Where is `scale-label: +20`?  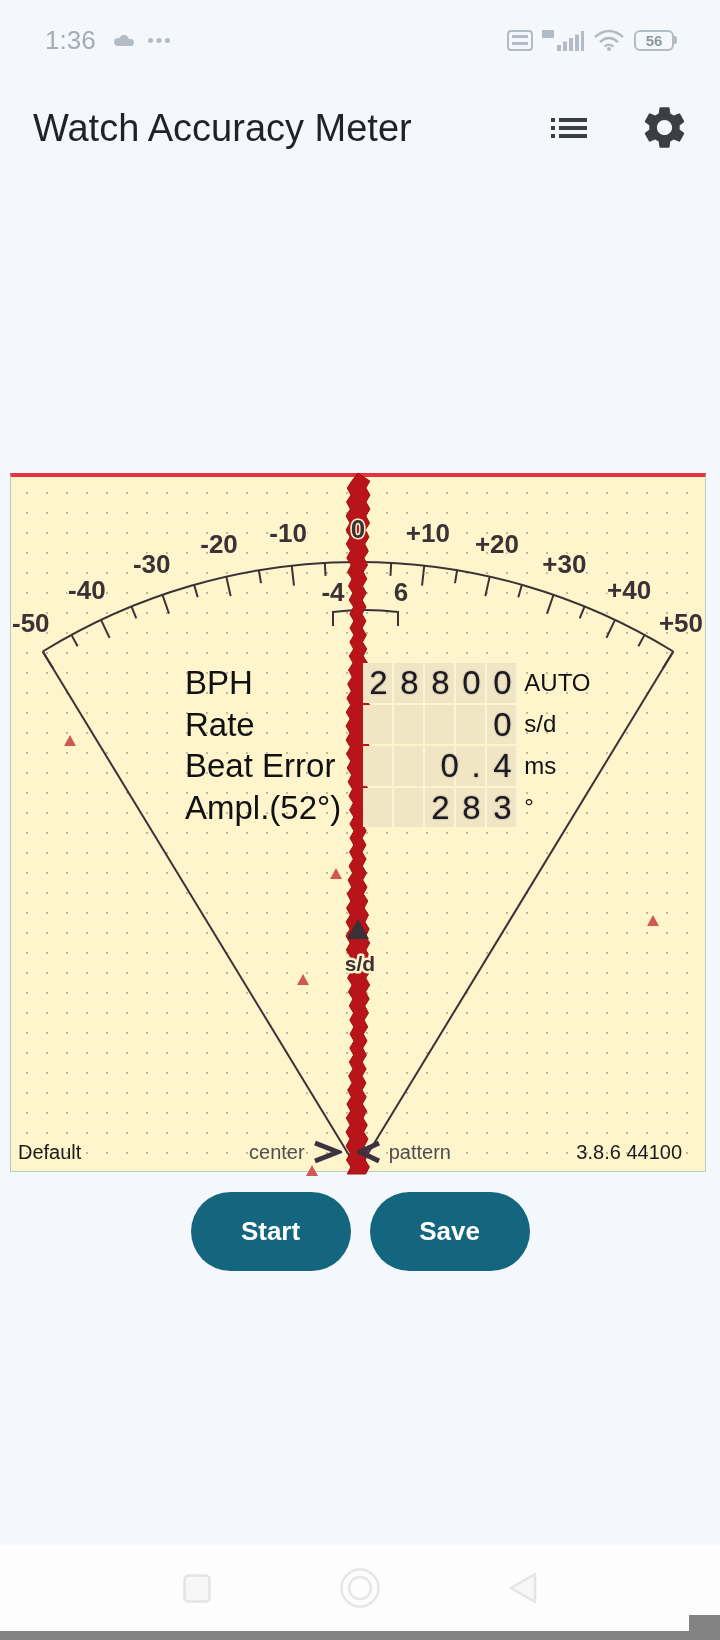
scale-label: +20 is located at coordinates (496, 544).